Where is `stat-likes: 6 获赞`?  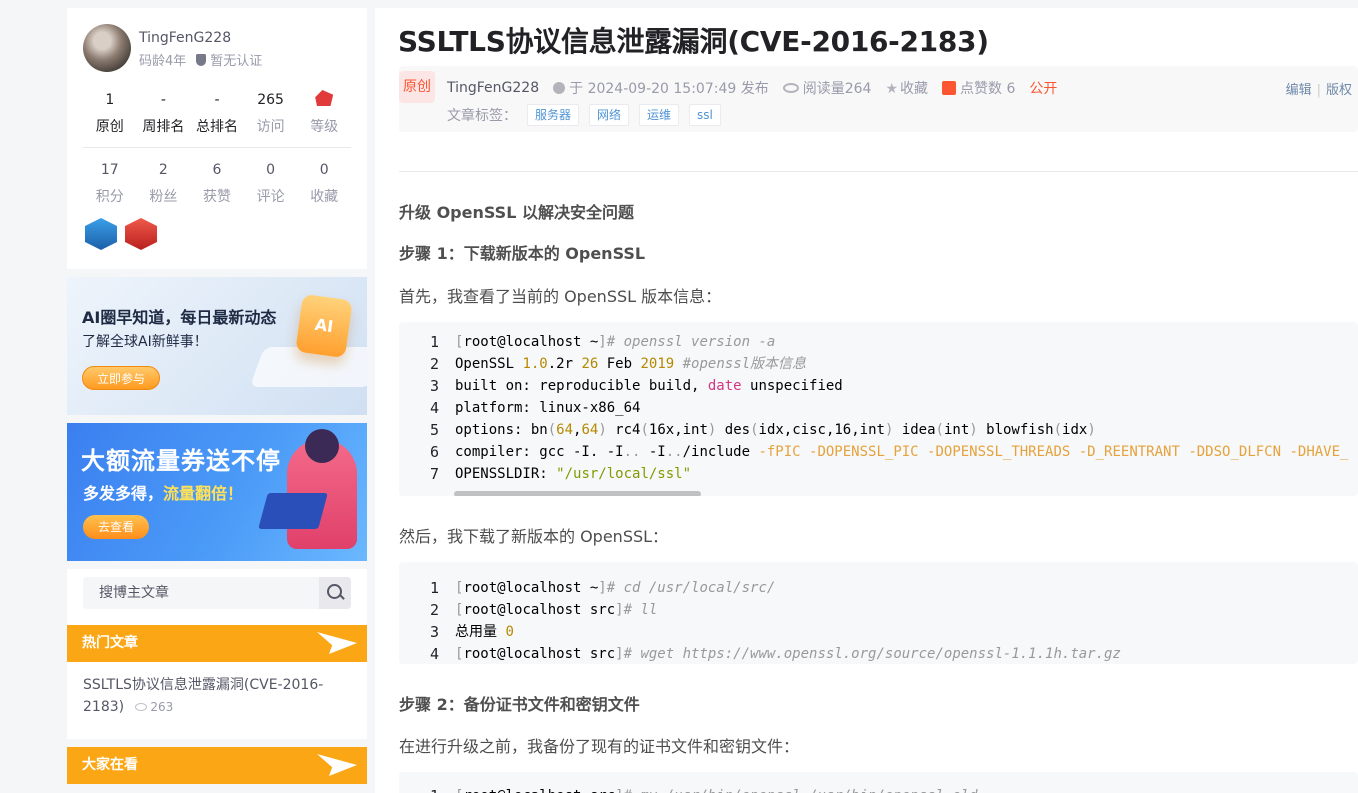 stat-likes: 6 获赞 is located at coordinates (217, 183).